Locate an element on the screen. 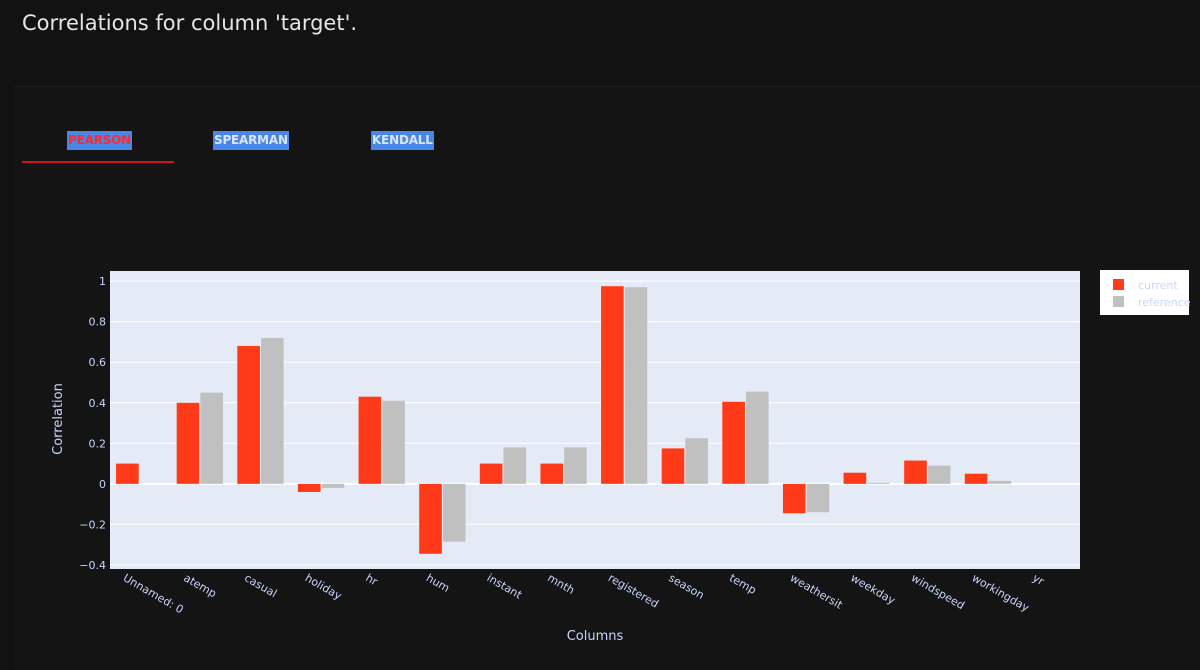  y-axis-label: Correlation is located at coordinates (58, 419).